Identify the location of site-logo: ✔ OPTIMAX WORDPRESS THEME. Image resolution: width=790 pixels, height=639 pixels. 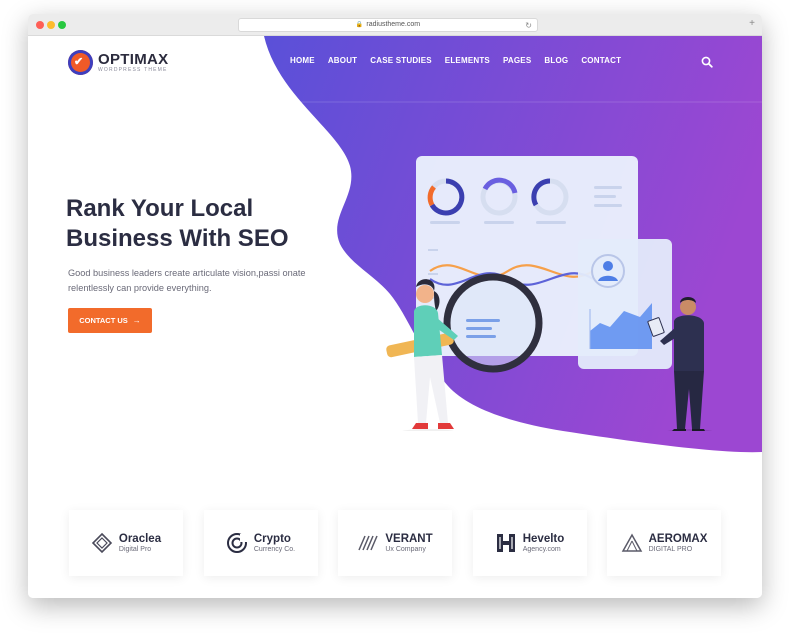
(118, 62).